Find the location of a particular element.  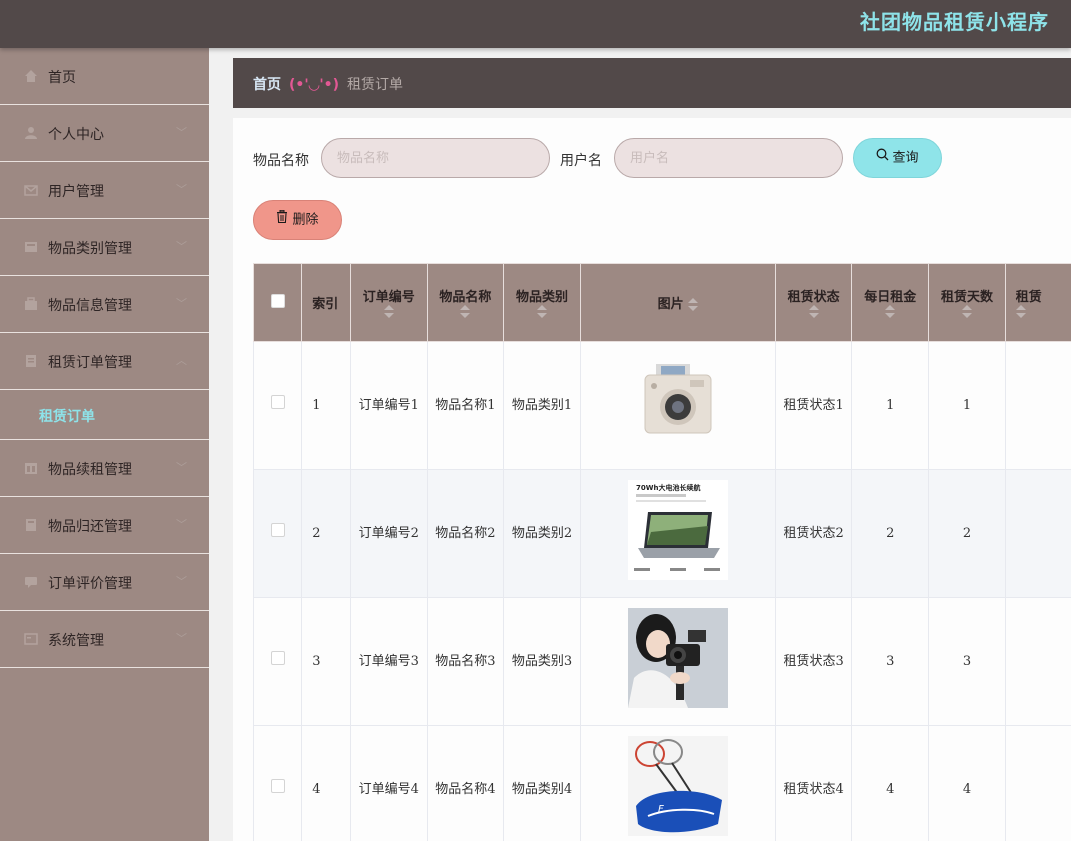

delete-button: 删除 is located at coordinates (297, 220).